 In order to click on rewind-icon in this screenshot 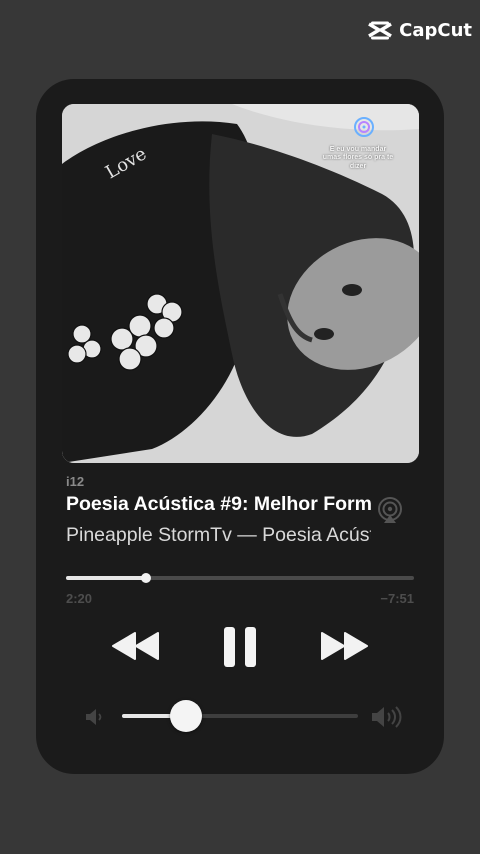, I will do `click(136, 646)`.